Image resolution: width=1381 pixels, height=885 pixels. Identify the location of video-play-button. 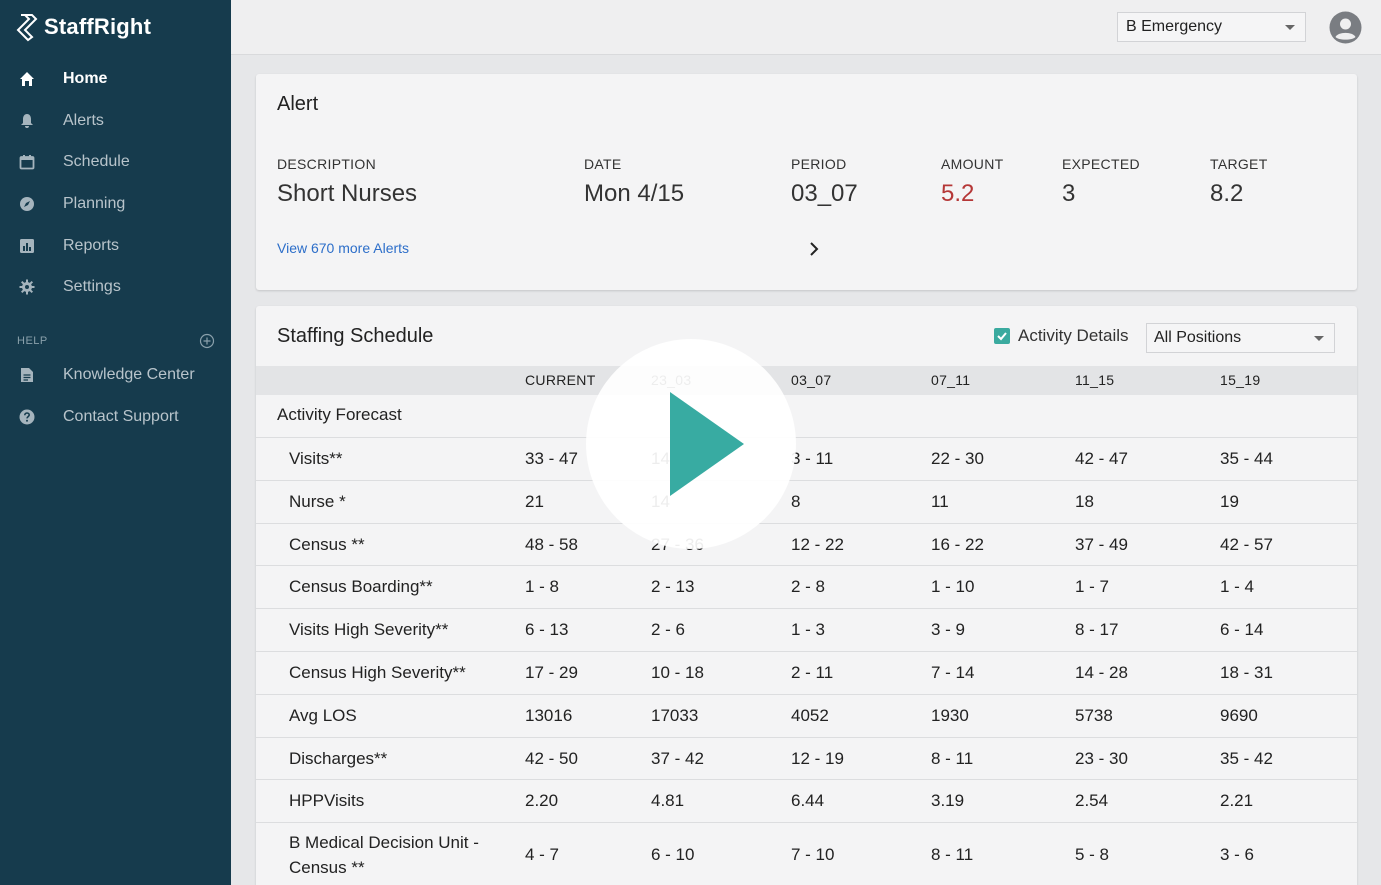
(691, 444).